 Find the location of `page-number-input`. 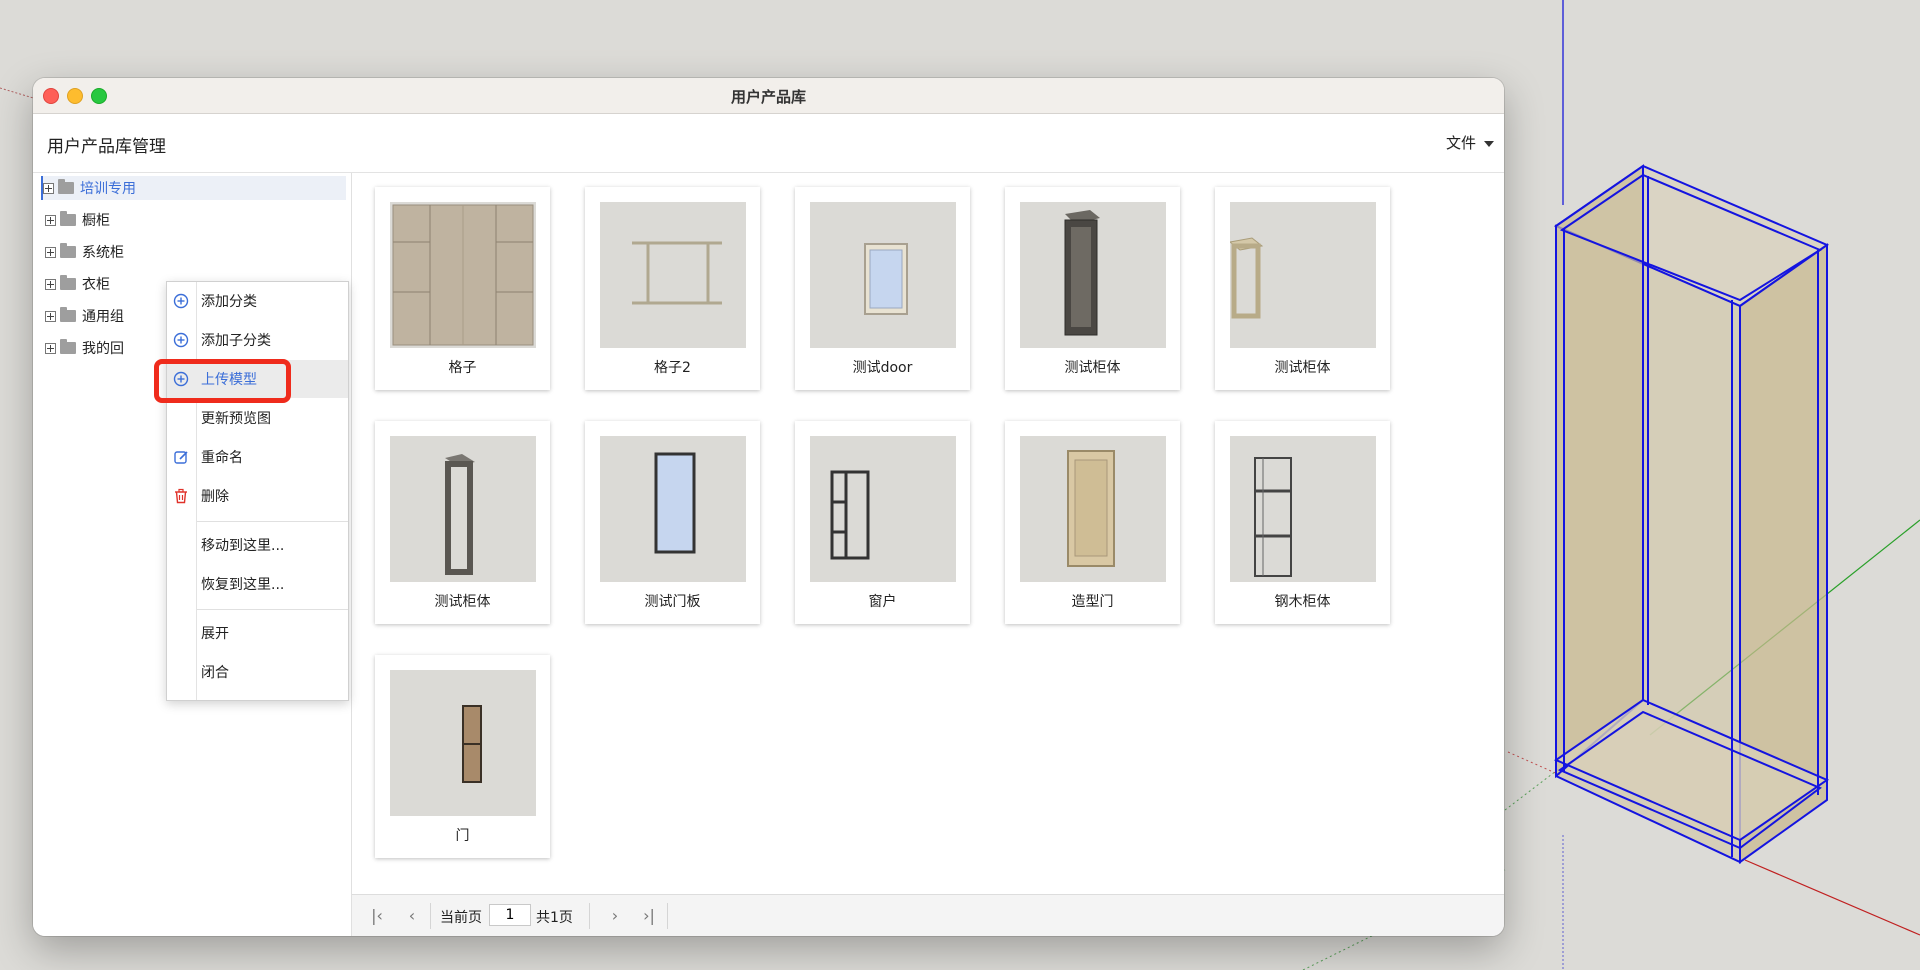

page-number-input is located at coordinates (510, 915).